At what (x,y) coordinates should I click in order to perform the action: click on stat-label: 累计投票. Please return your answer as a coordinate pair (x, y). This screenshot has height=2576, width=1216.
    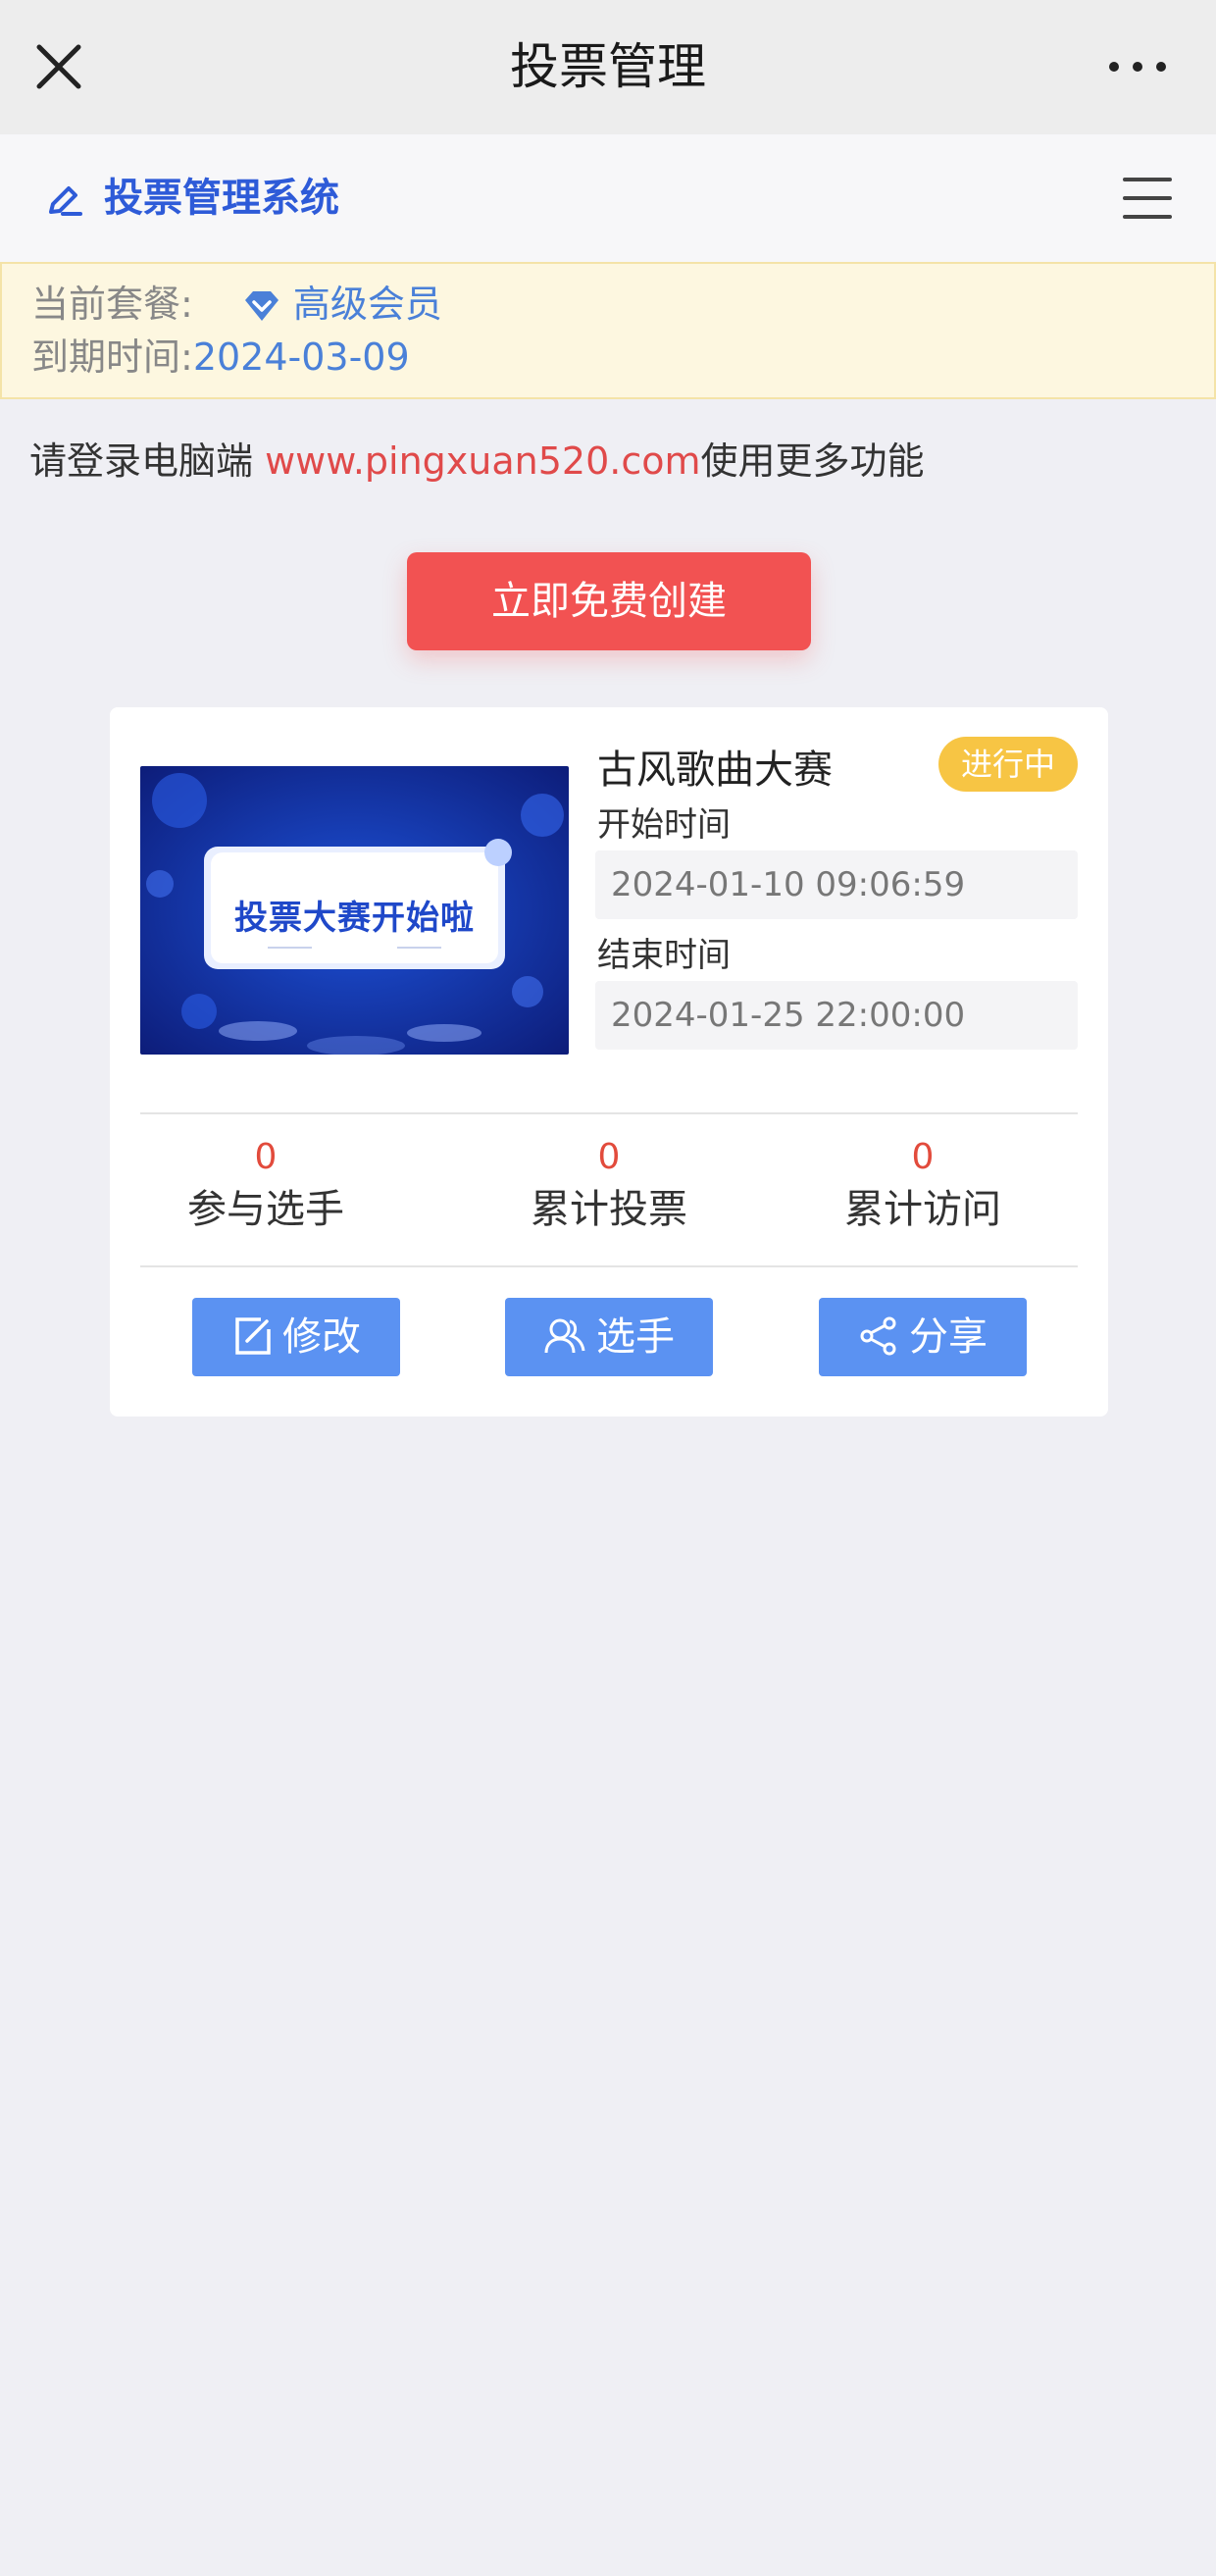
    Looking at the image, I should click on (609, 1209).